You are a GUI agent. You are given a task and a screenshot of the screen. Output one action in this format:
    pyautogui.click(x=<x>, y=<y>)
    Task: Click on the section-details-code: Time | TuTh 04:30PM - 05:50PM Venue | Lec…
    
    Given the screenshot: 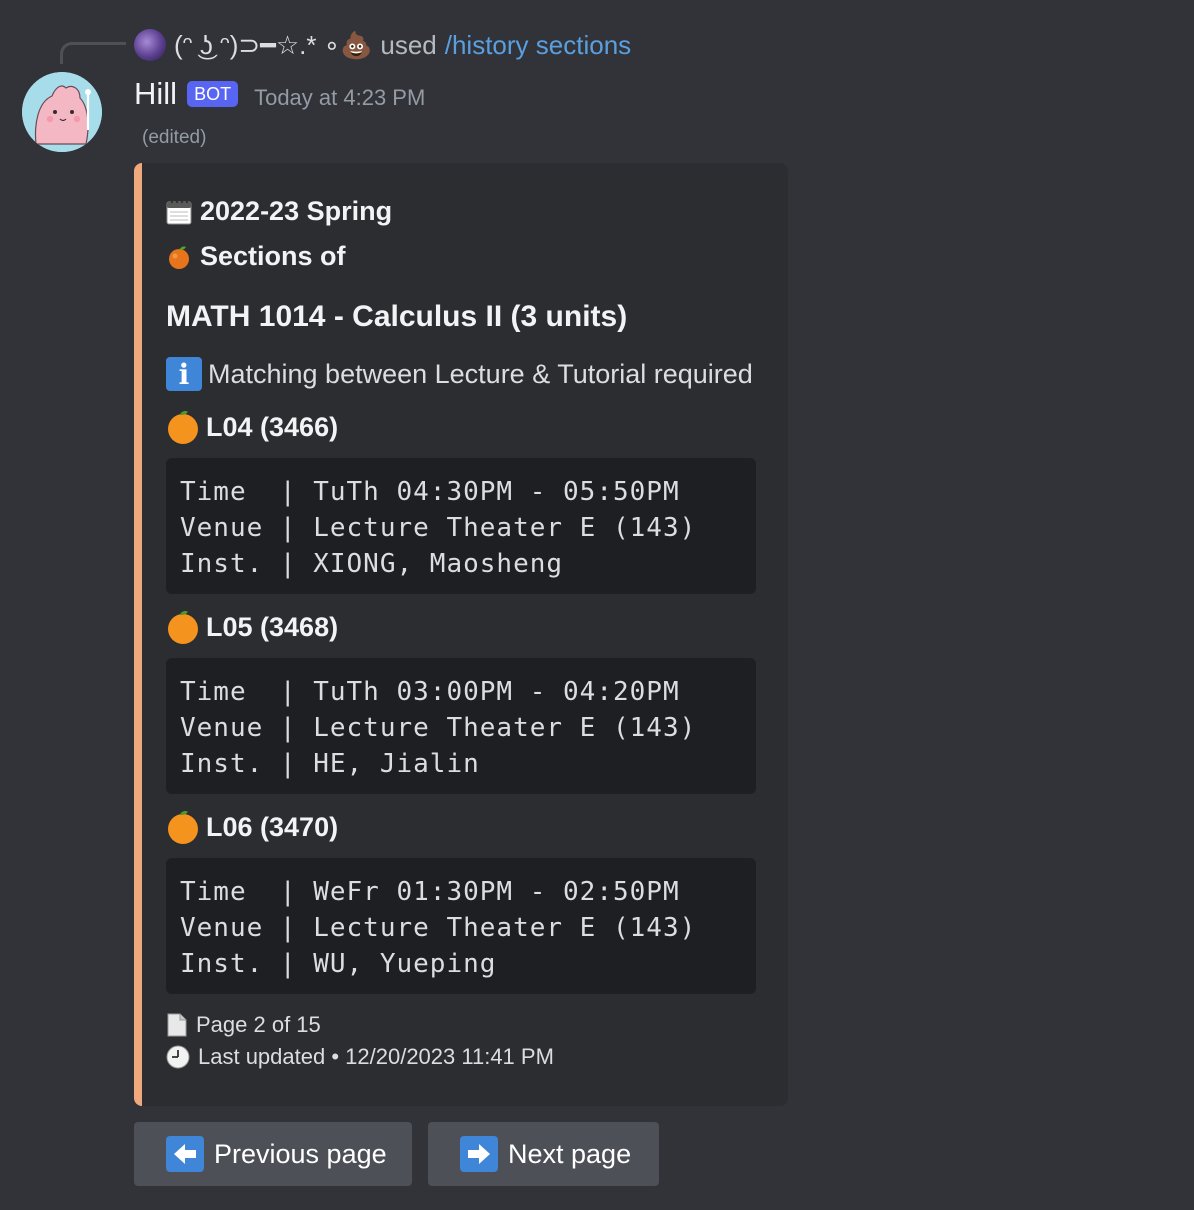 What is the action you would take?
    pyautogui.click(x=461, y=526)
    